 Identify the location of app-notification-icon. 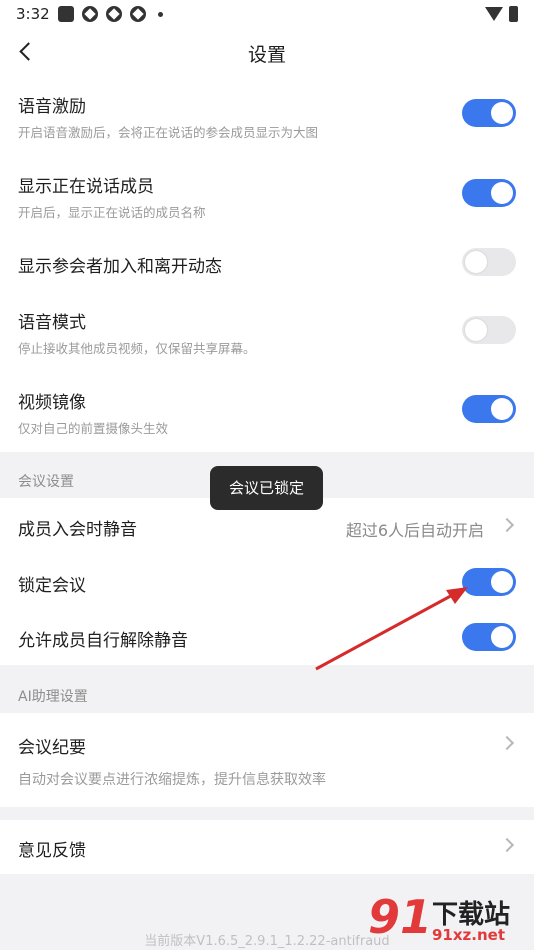
(66, 14).